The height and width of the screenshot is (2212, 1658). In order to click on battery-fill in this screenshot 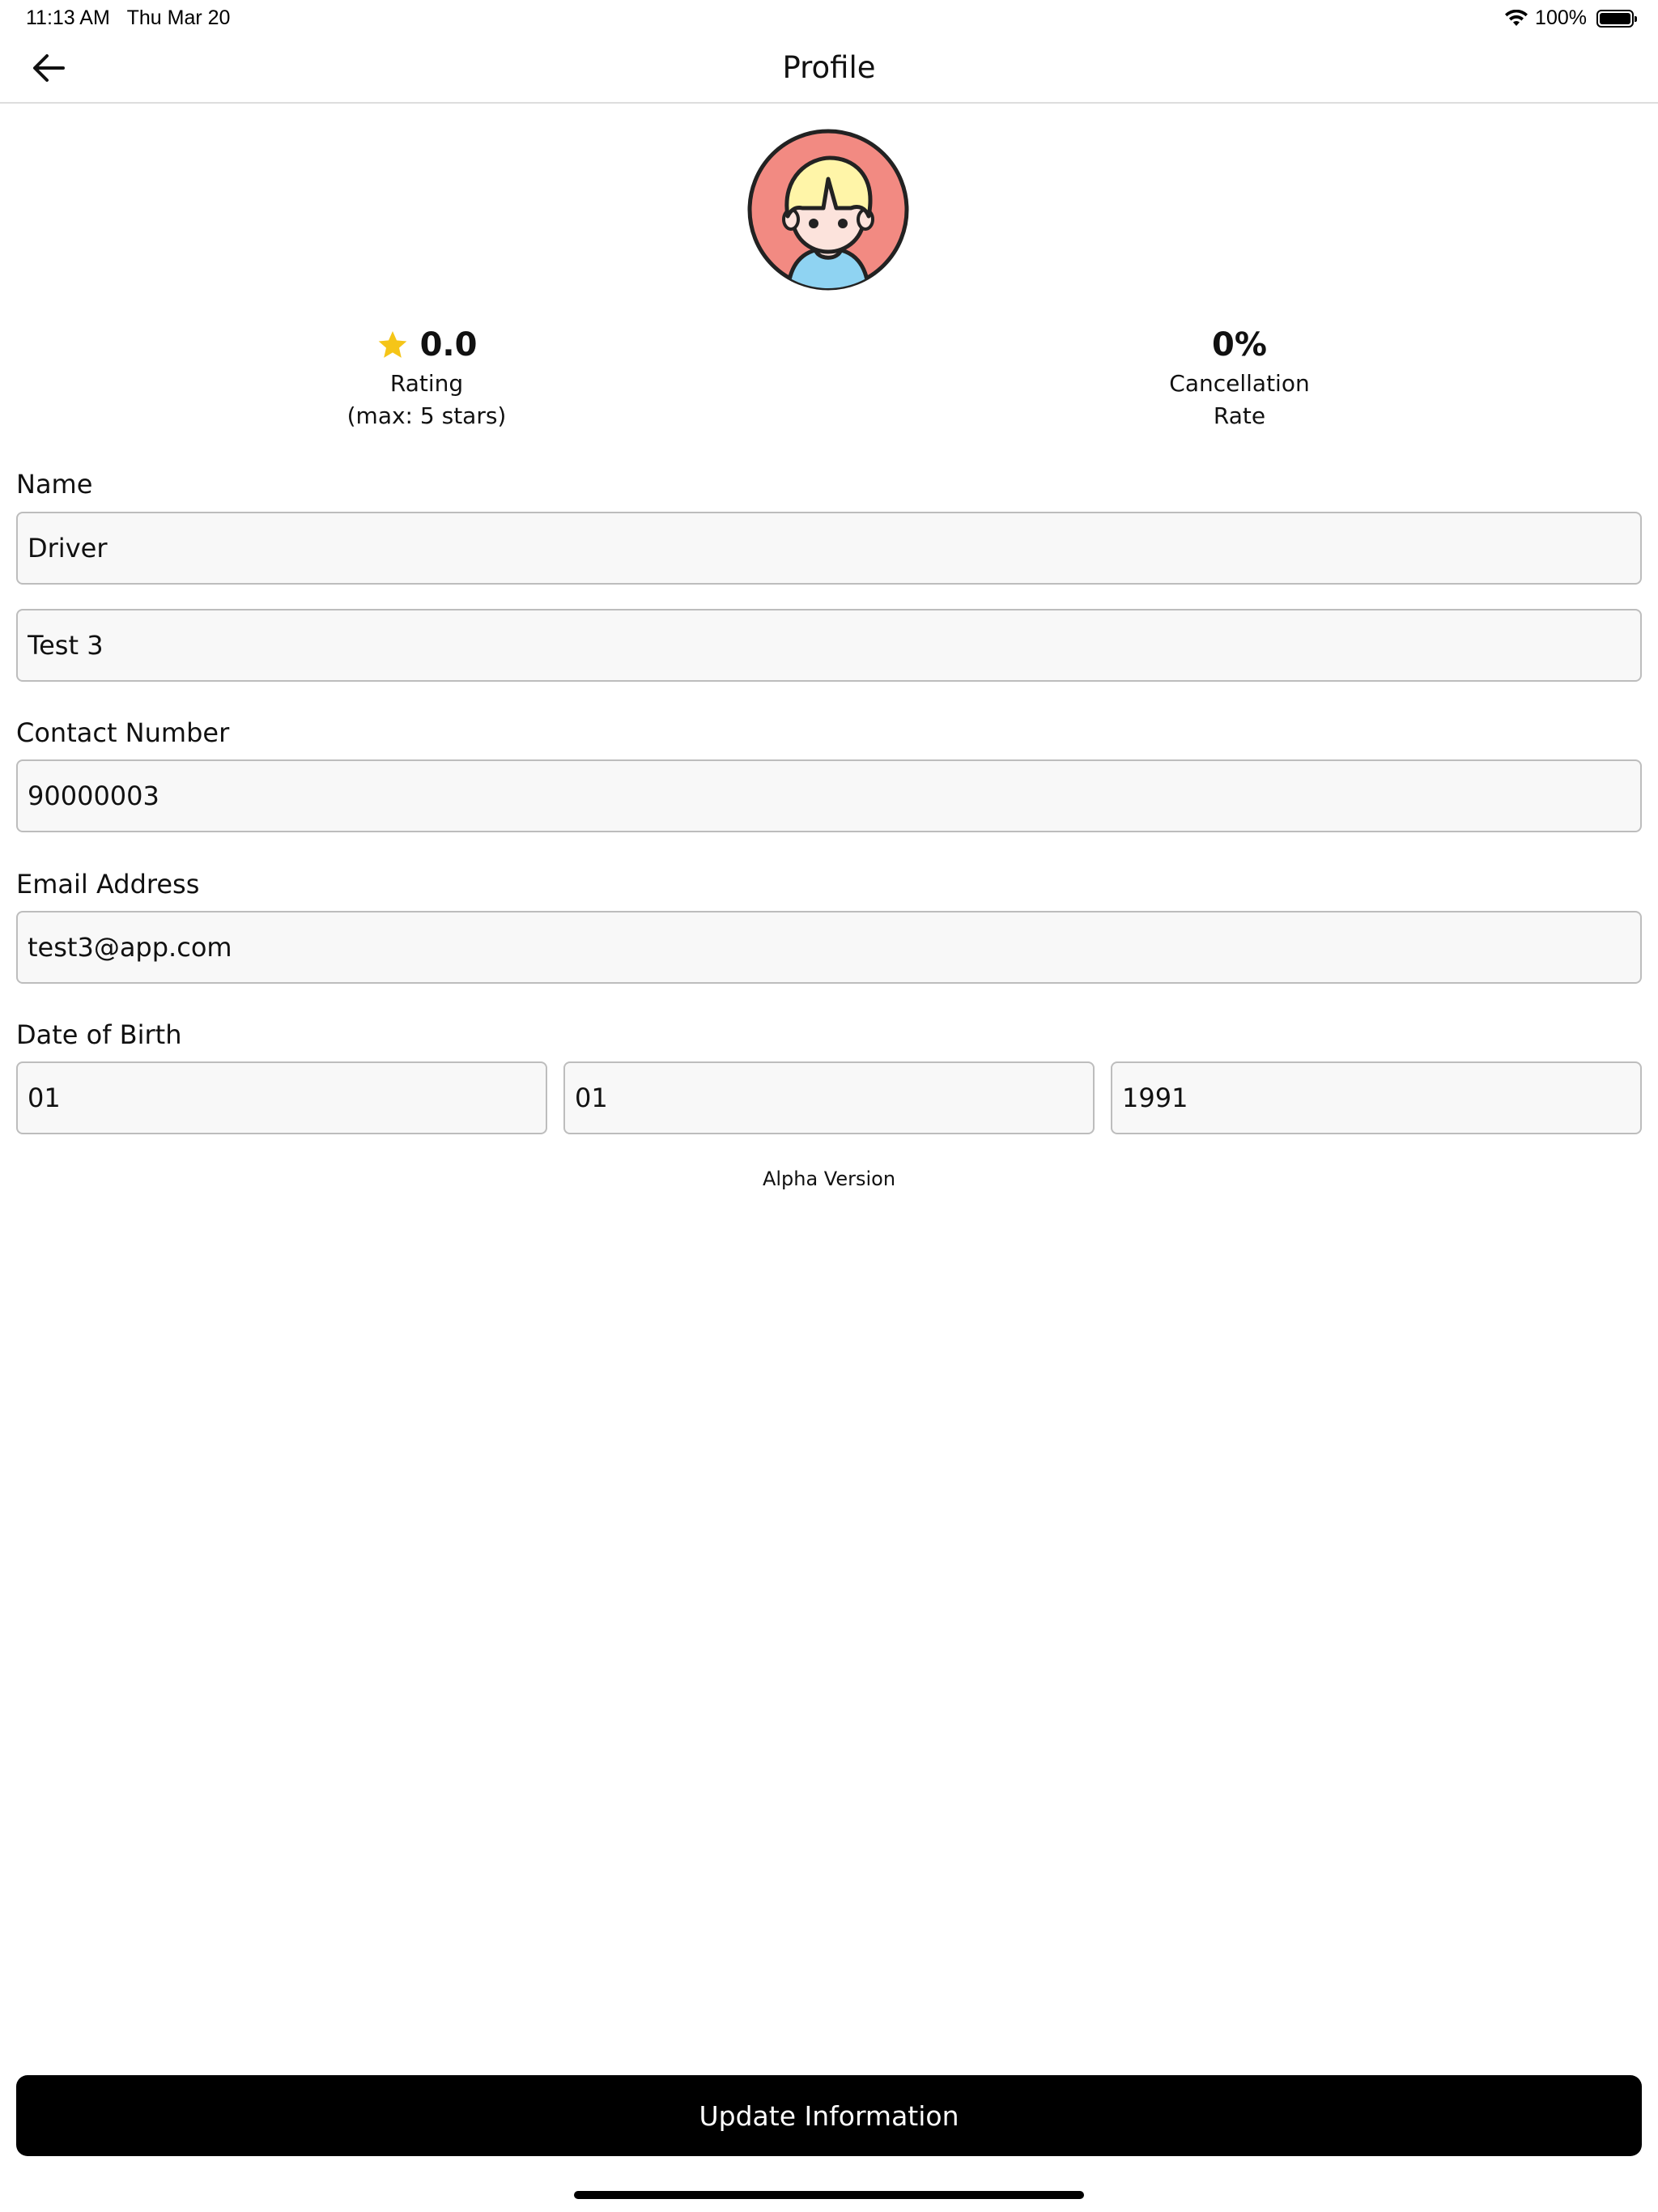, I will do `click(1615, 18)`.